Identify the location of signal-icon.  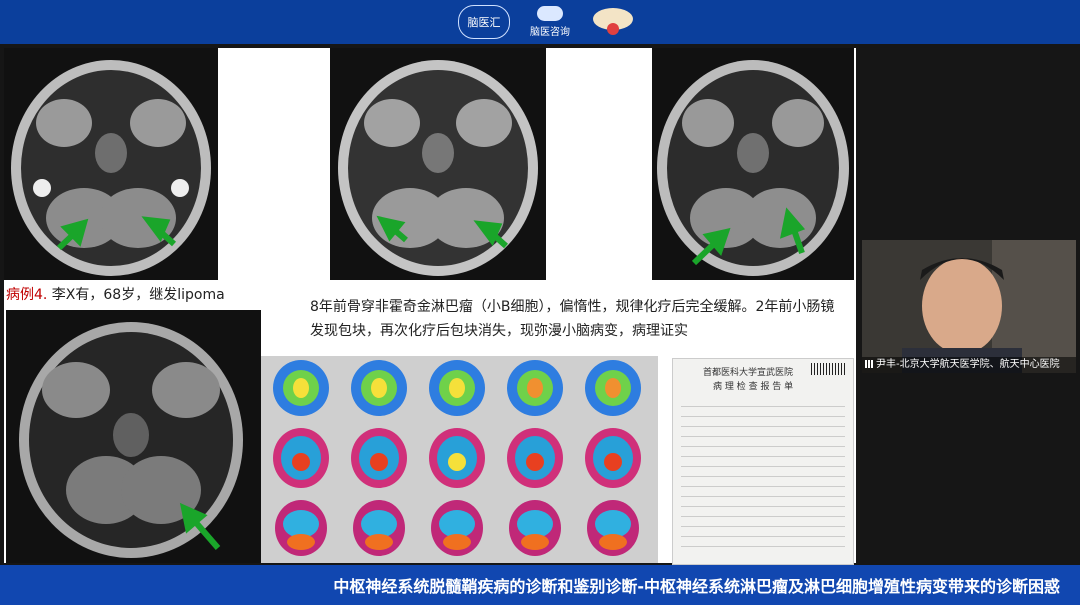
(869, 364).